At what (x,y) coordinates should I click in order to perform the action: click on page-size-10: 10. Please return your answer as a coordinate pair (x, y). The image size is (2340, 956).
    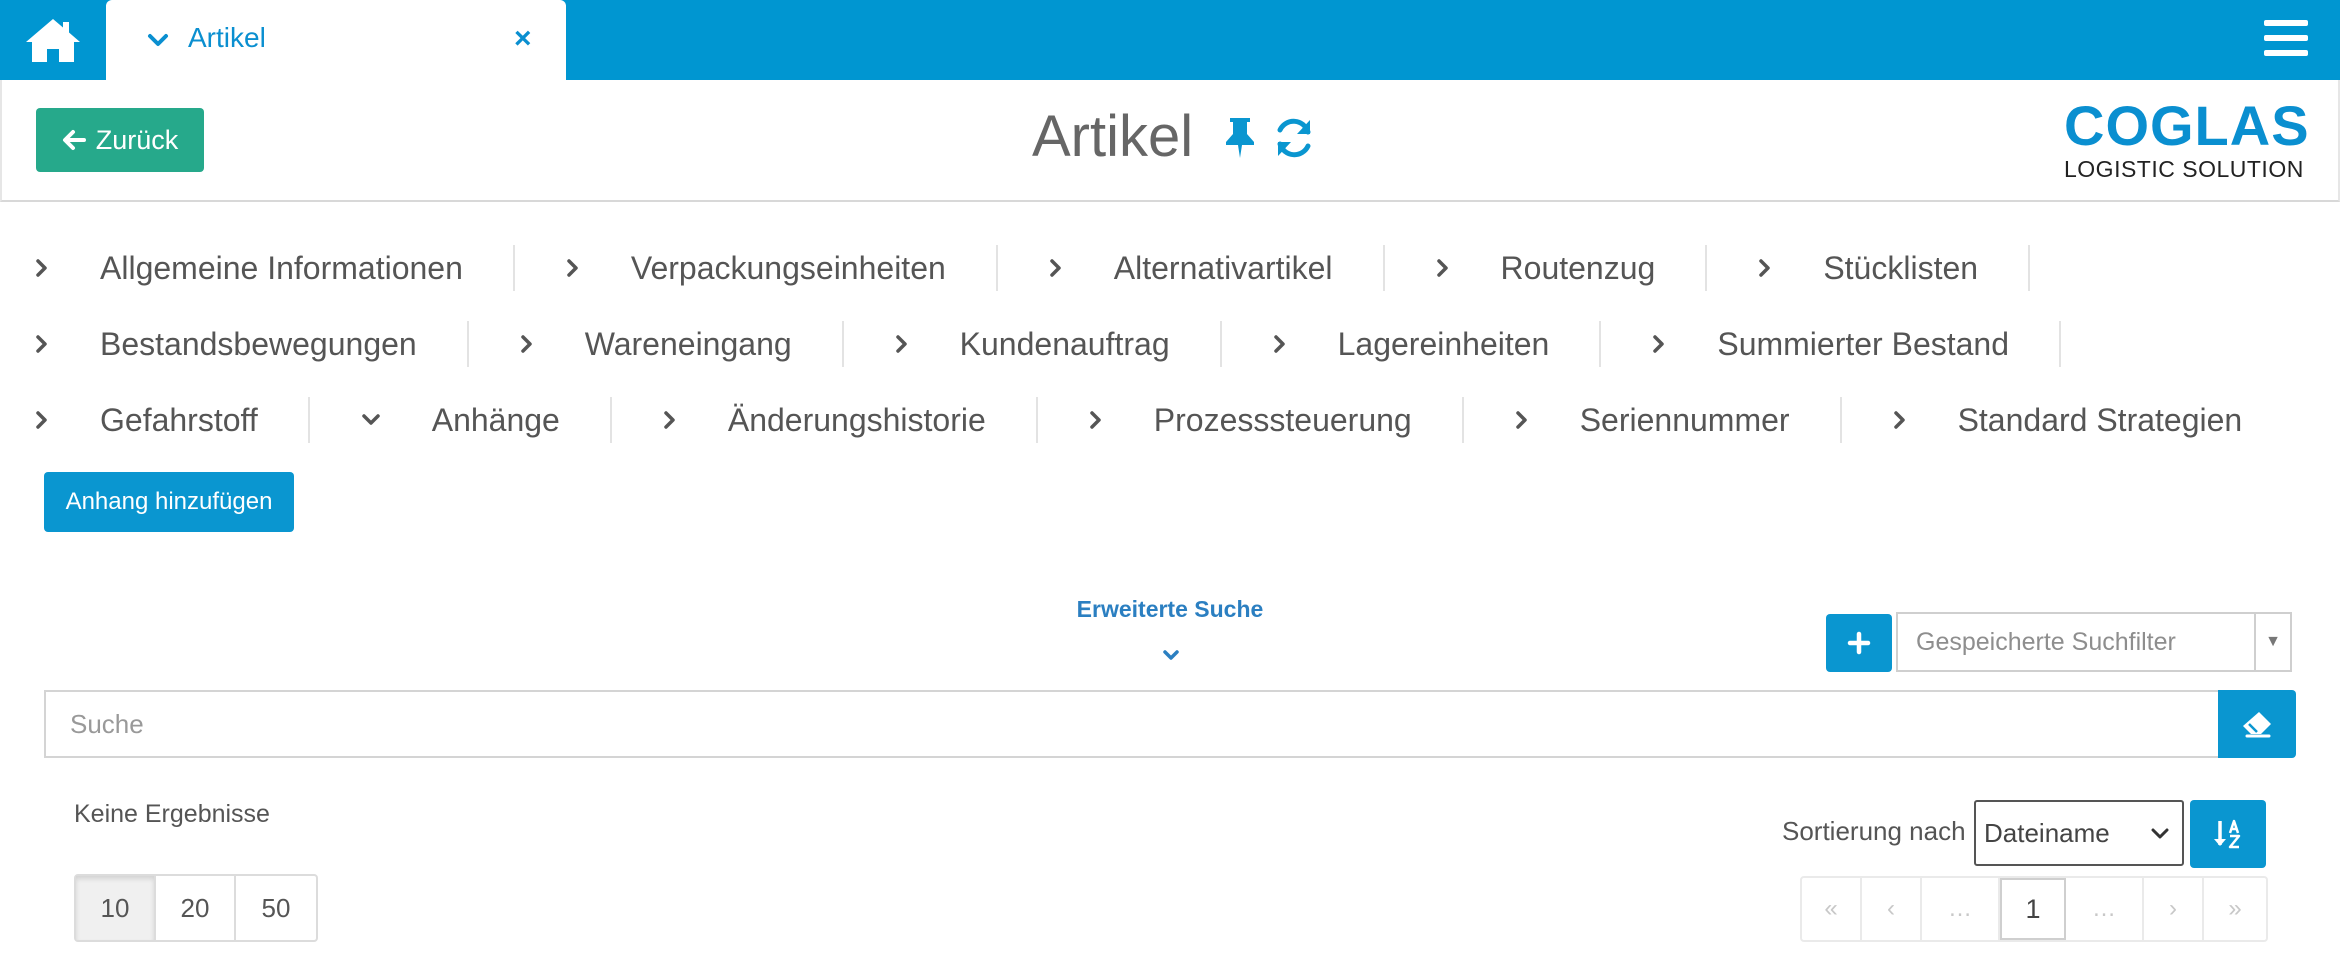
    Looking at the image, I should click on (116, 908).